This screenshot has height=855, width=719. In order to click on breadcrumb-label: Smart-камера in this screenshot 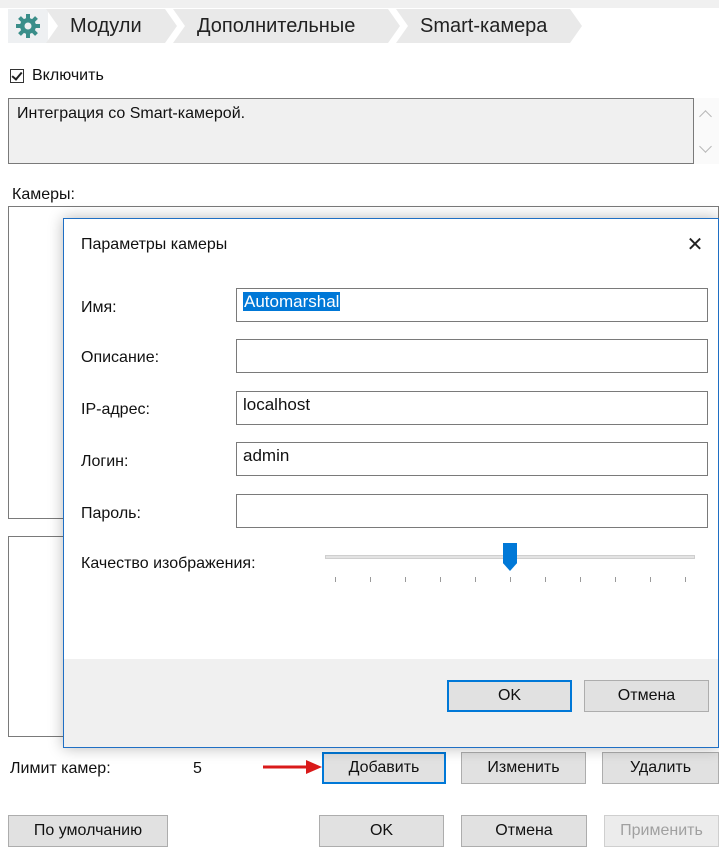, I will do `click(484, 25)`.